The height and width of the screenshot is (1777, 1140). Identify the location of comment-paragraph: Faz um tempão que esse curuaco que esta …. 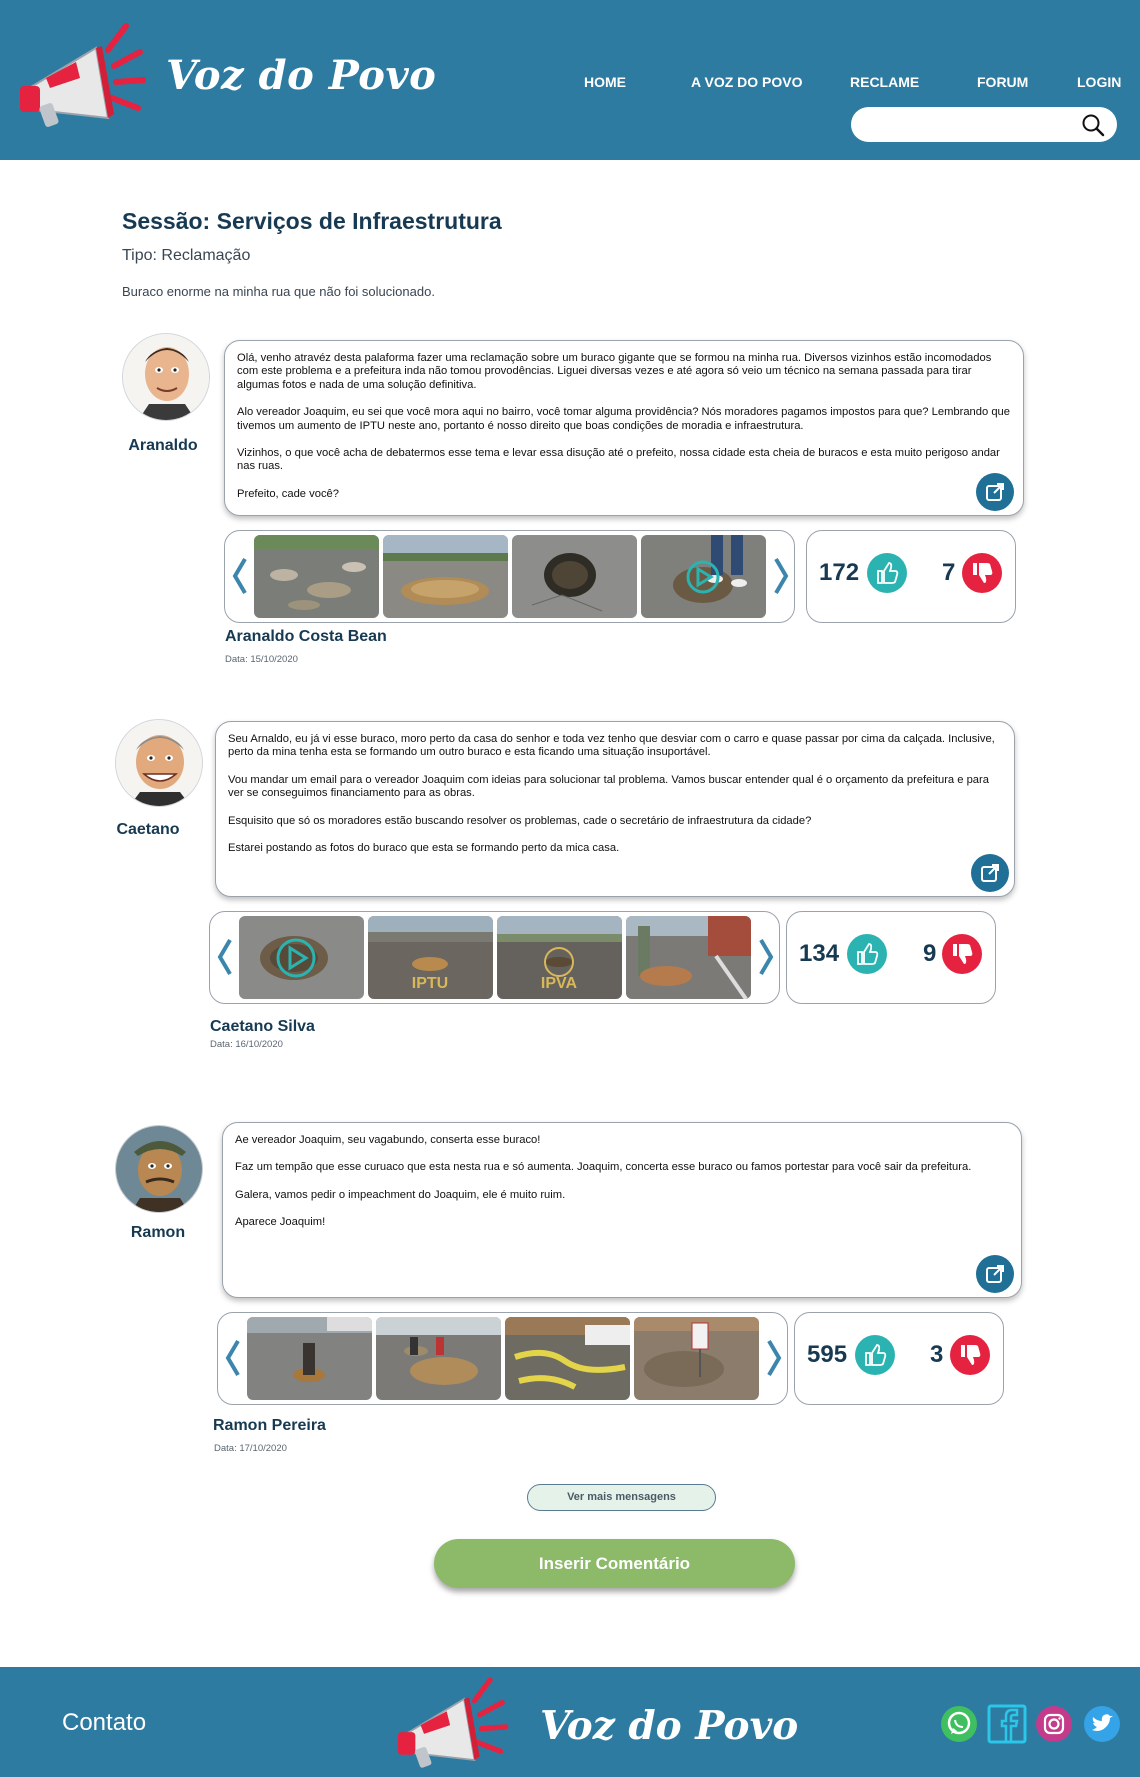
(603, 1167).